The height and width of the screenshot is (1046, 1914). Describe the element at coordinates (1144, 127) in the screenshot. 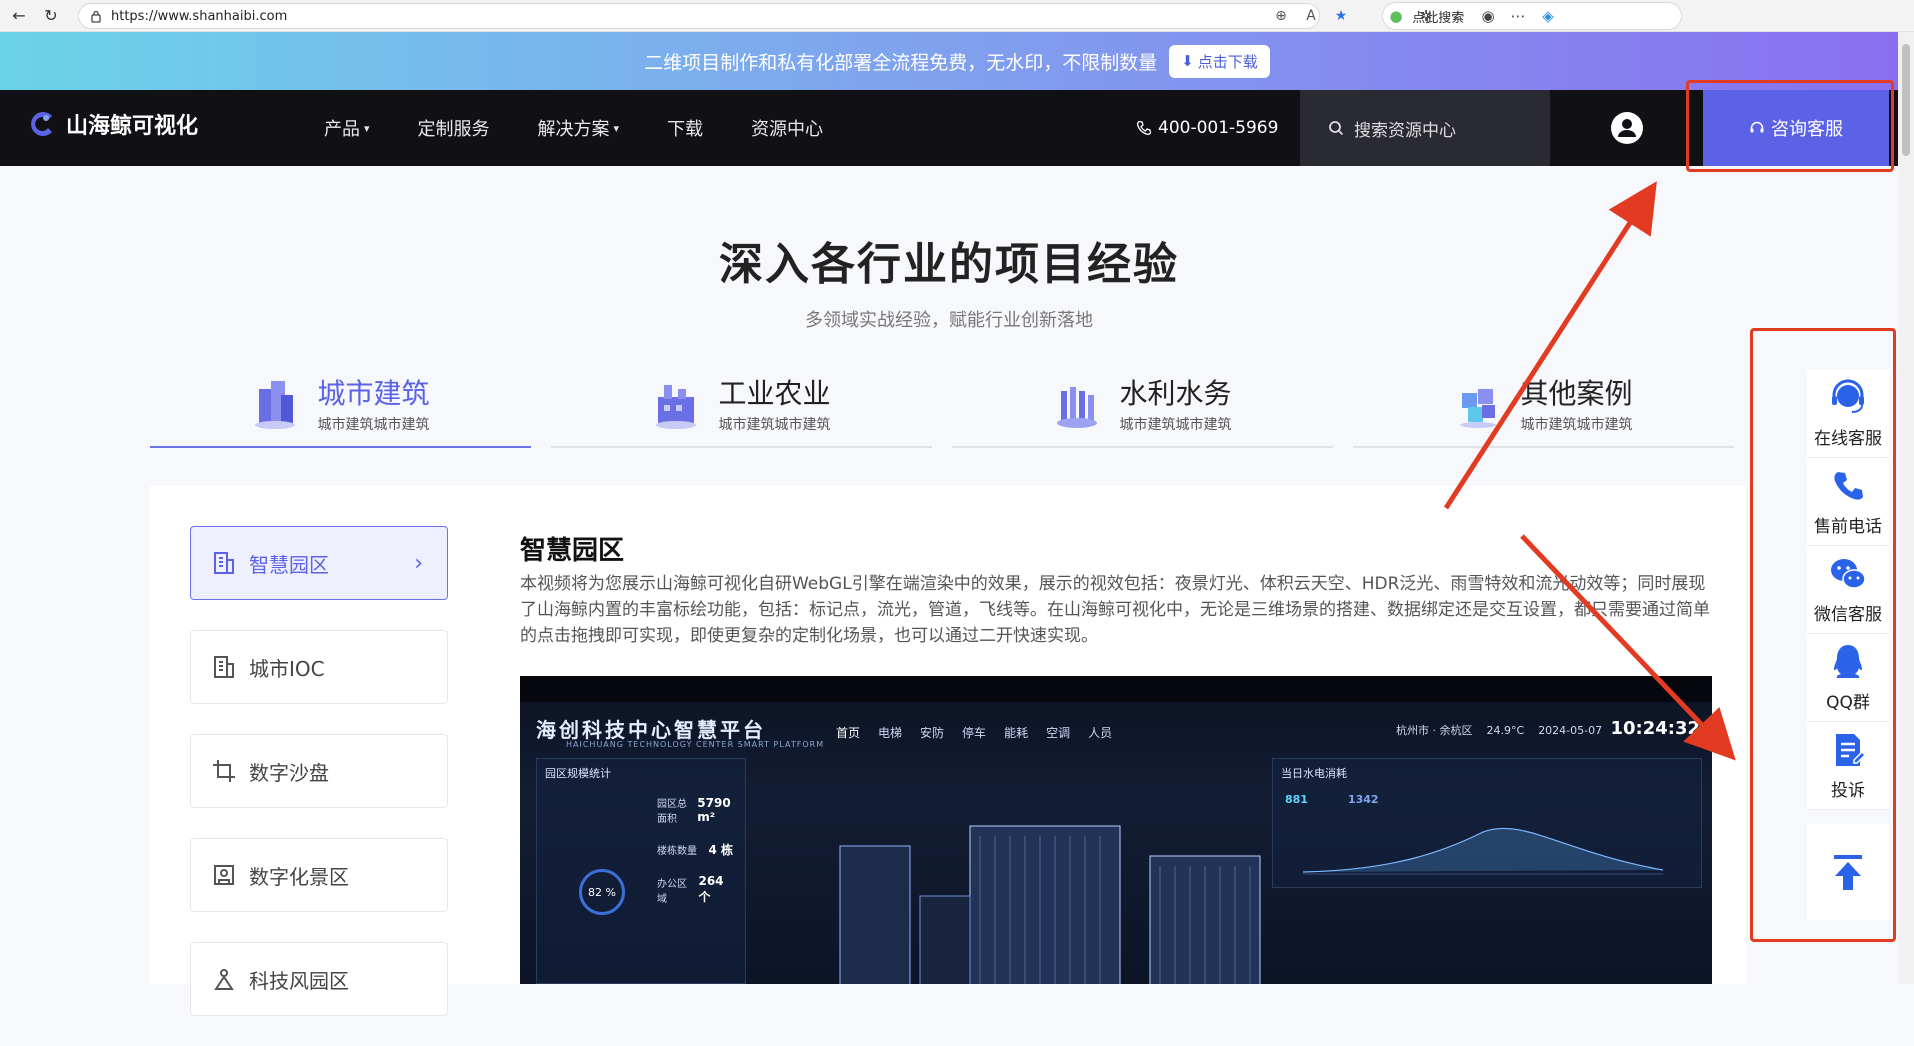

I see `phone-icon` at that location.